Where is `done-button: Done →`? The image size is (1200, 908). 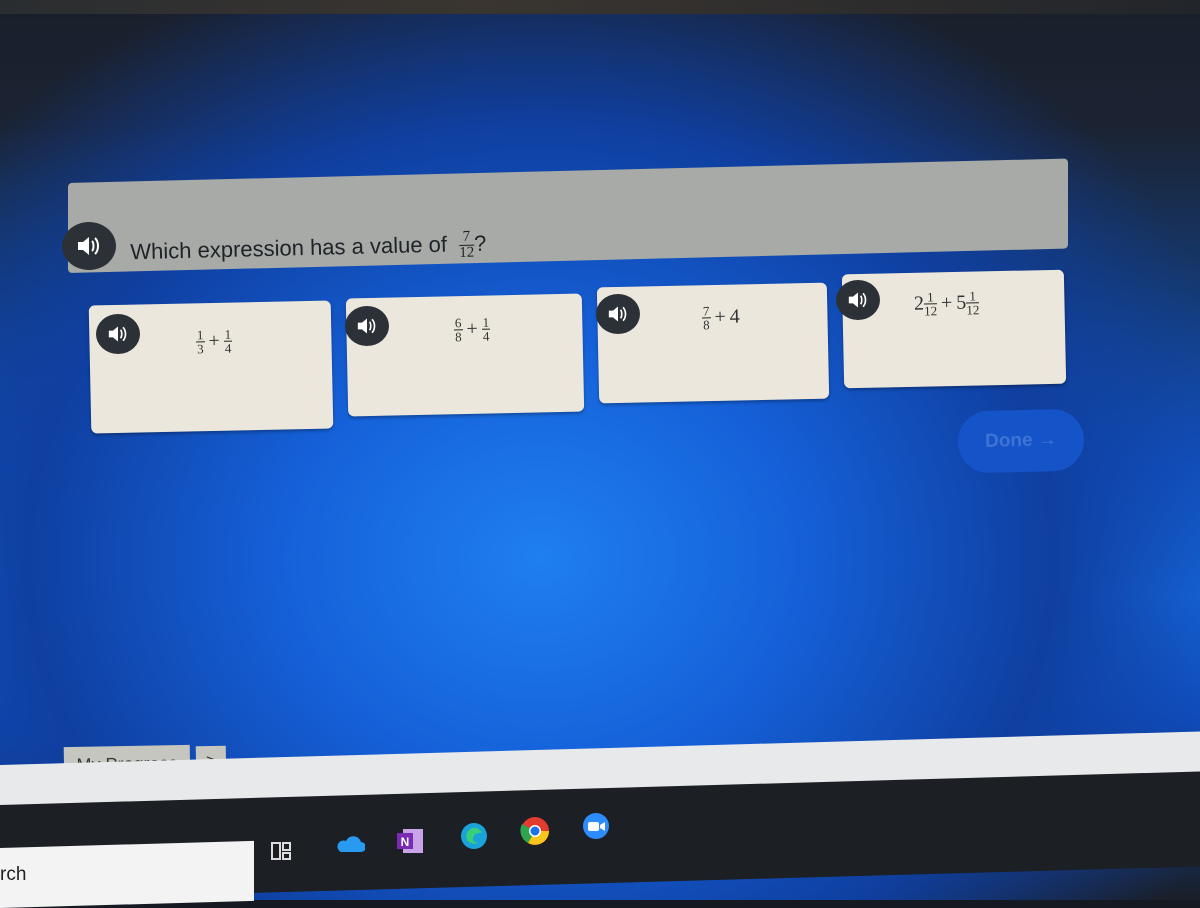 done-button: Done → is located at coordinates (1021, 441).